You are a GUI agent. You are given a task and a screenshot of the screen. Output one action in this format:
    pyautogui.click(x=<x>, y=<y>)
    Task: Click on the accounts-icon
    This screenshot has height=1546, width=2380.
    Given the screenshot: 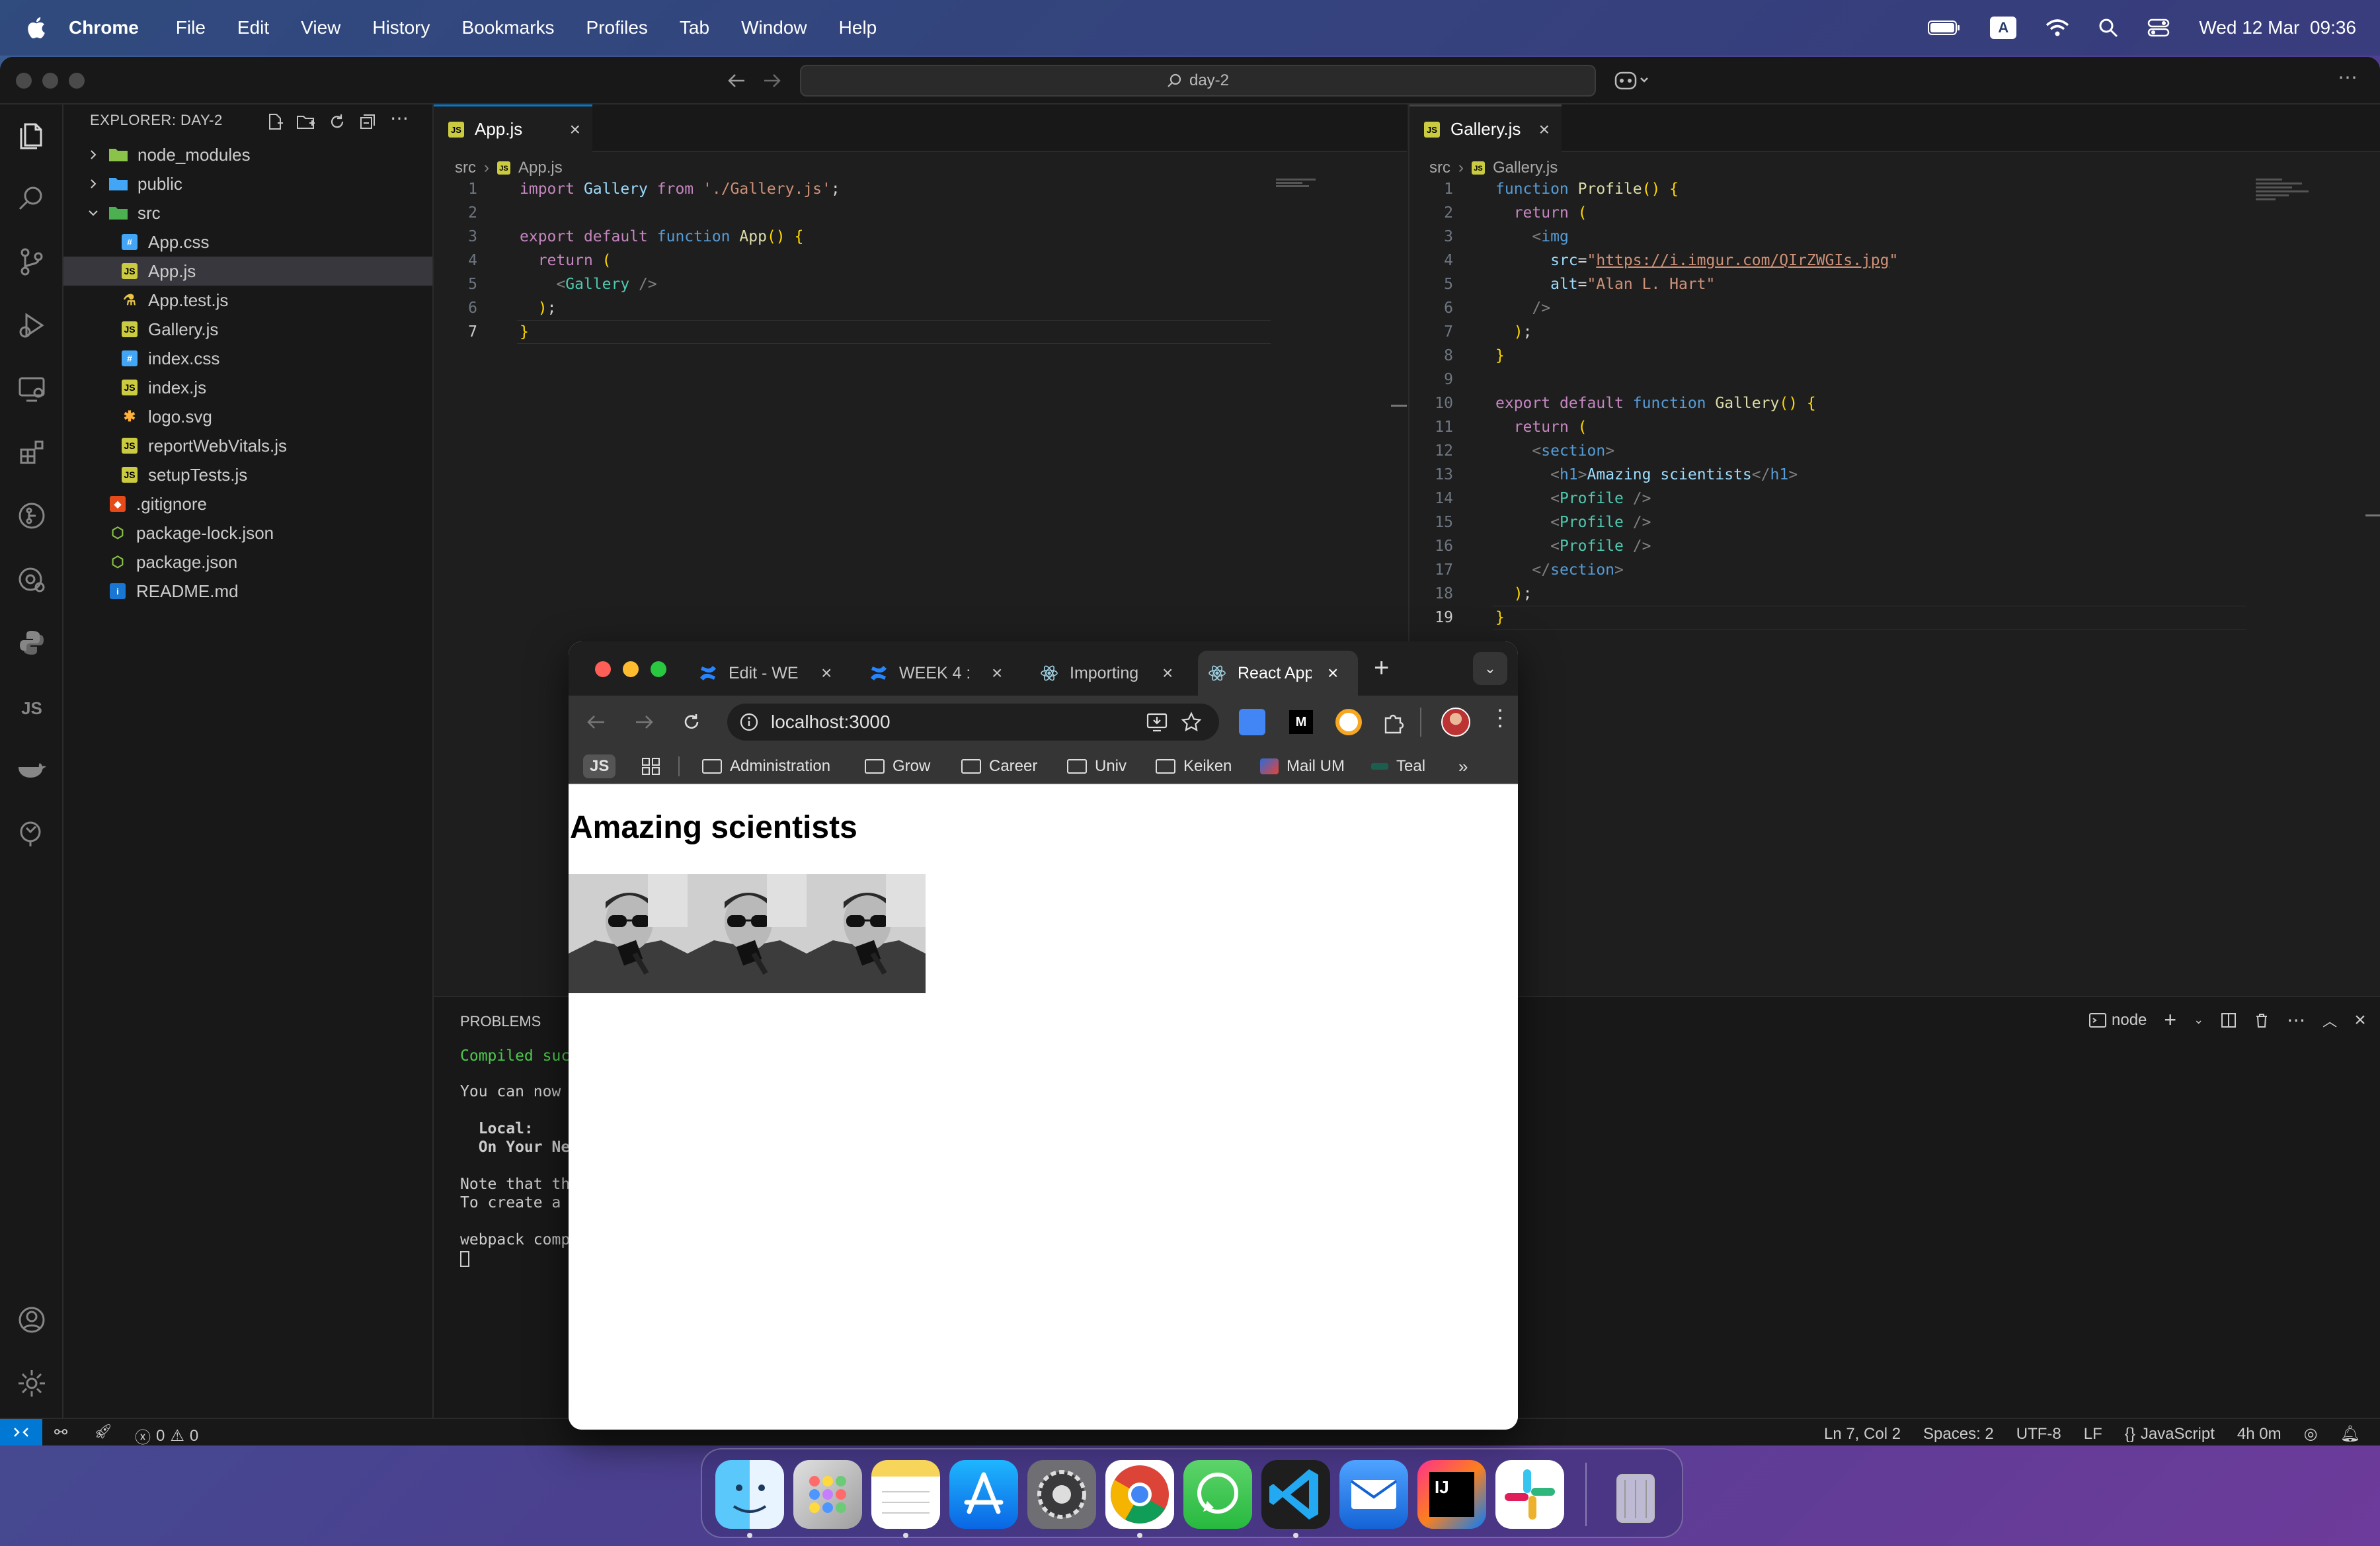 What is the action you would take?
    pyautogui.click(x=32, y=1320)
    